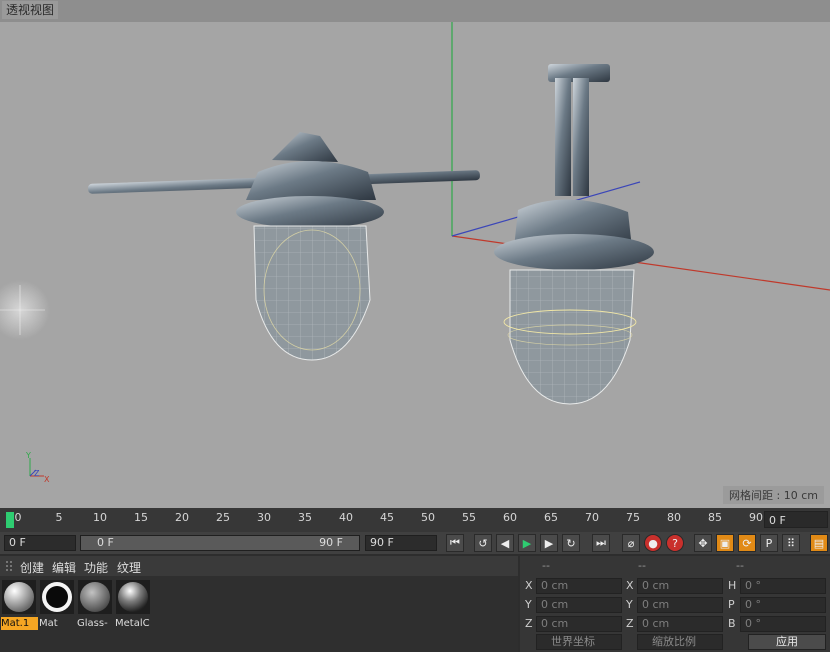 Image resolution: width=830 pixels, height=652 pixels. I want to click on timeline-tick-label: 35, so click(305, 517).